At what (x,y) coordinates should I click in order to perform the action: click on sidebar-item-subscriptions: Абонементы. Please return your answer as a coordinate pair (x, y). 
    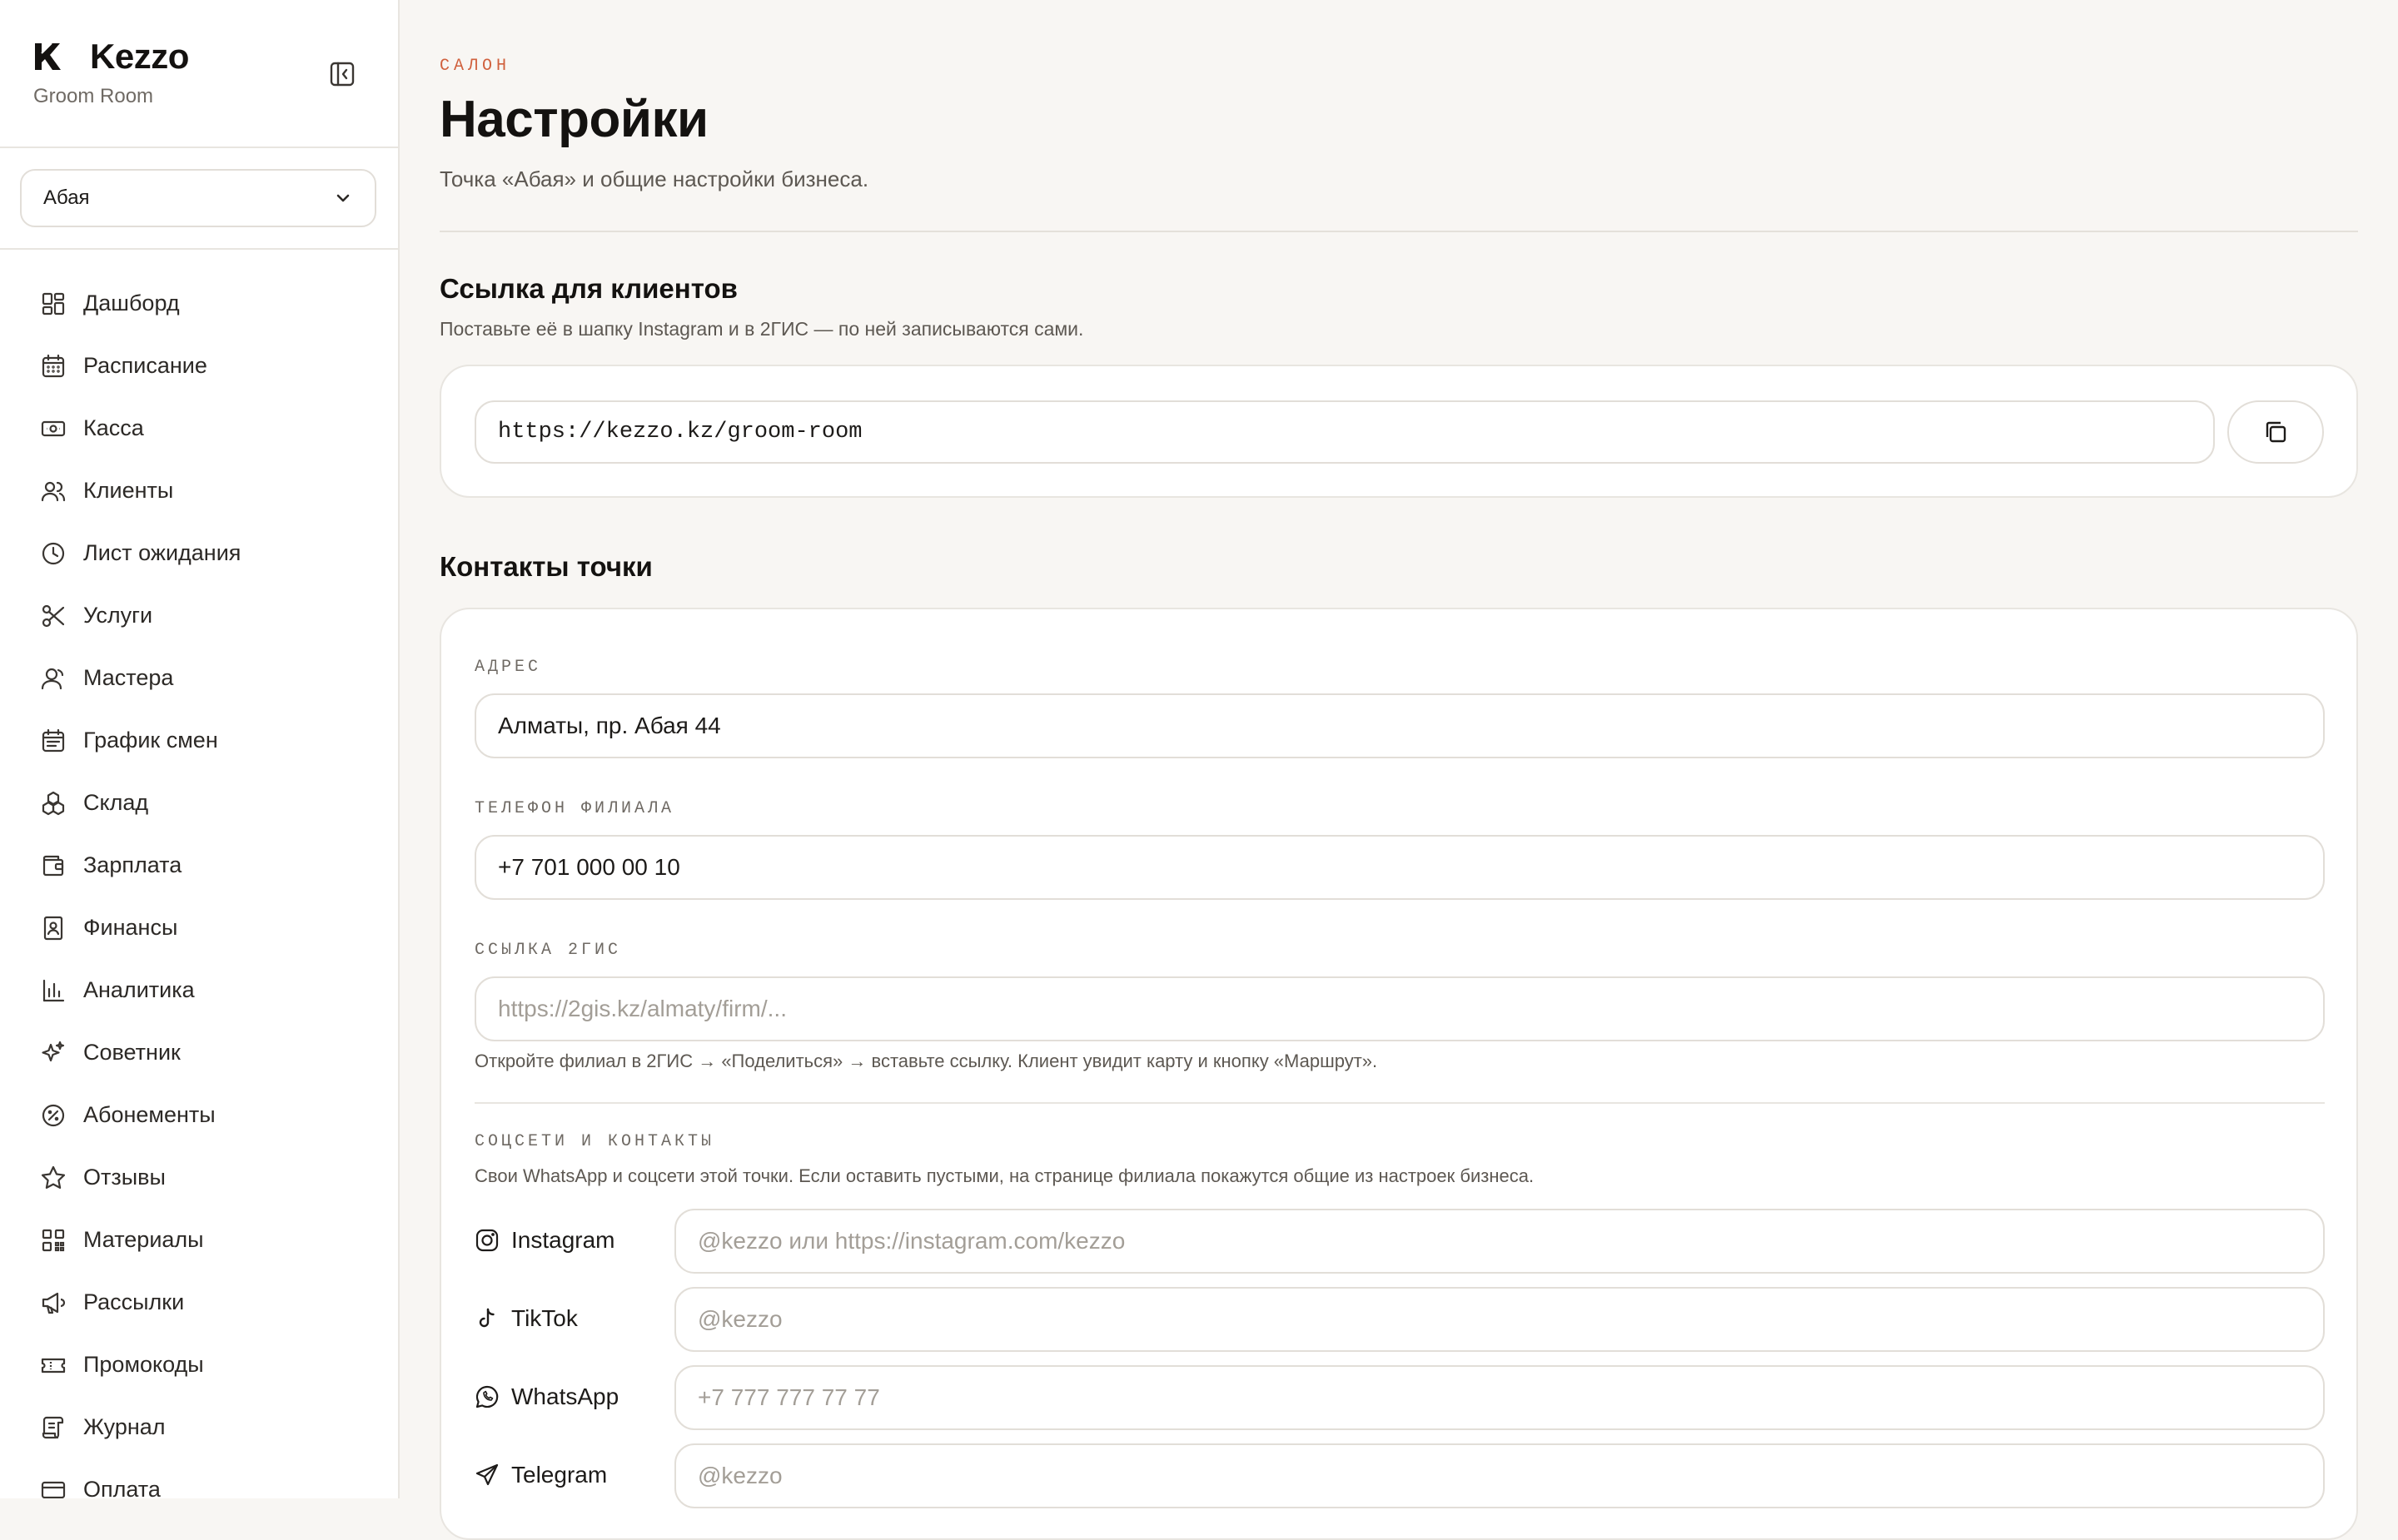
    Looking at the image, I should click on (199, 1115).